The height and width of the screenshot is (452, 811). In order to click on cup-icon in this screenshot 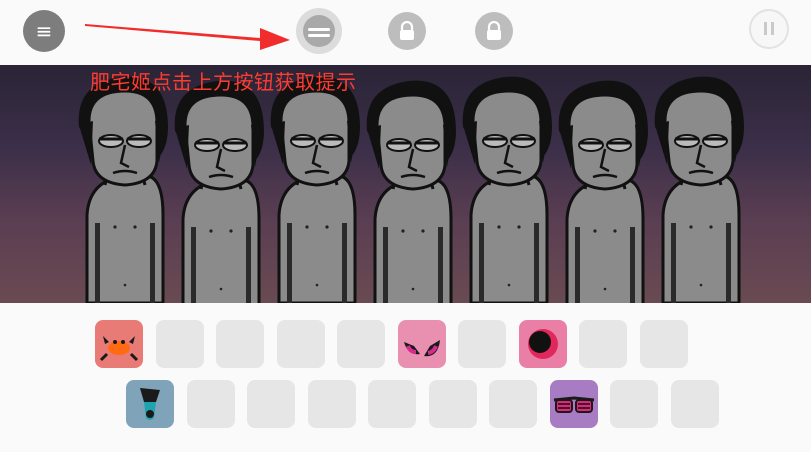, I will do `click(150, 404)`.